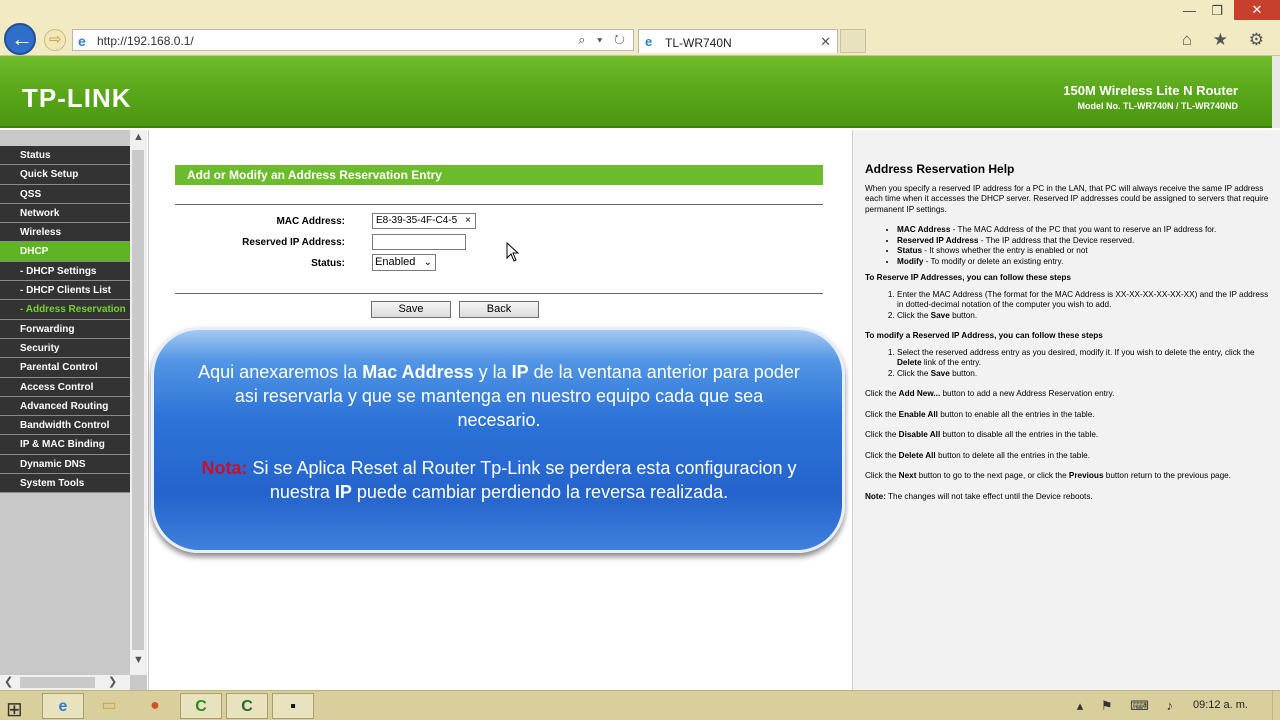  What do you see at coordinates (63, 706) in the screenshot?
I see `taskbar-ie-button: e` at bounding box center [63, 706].